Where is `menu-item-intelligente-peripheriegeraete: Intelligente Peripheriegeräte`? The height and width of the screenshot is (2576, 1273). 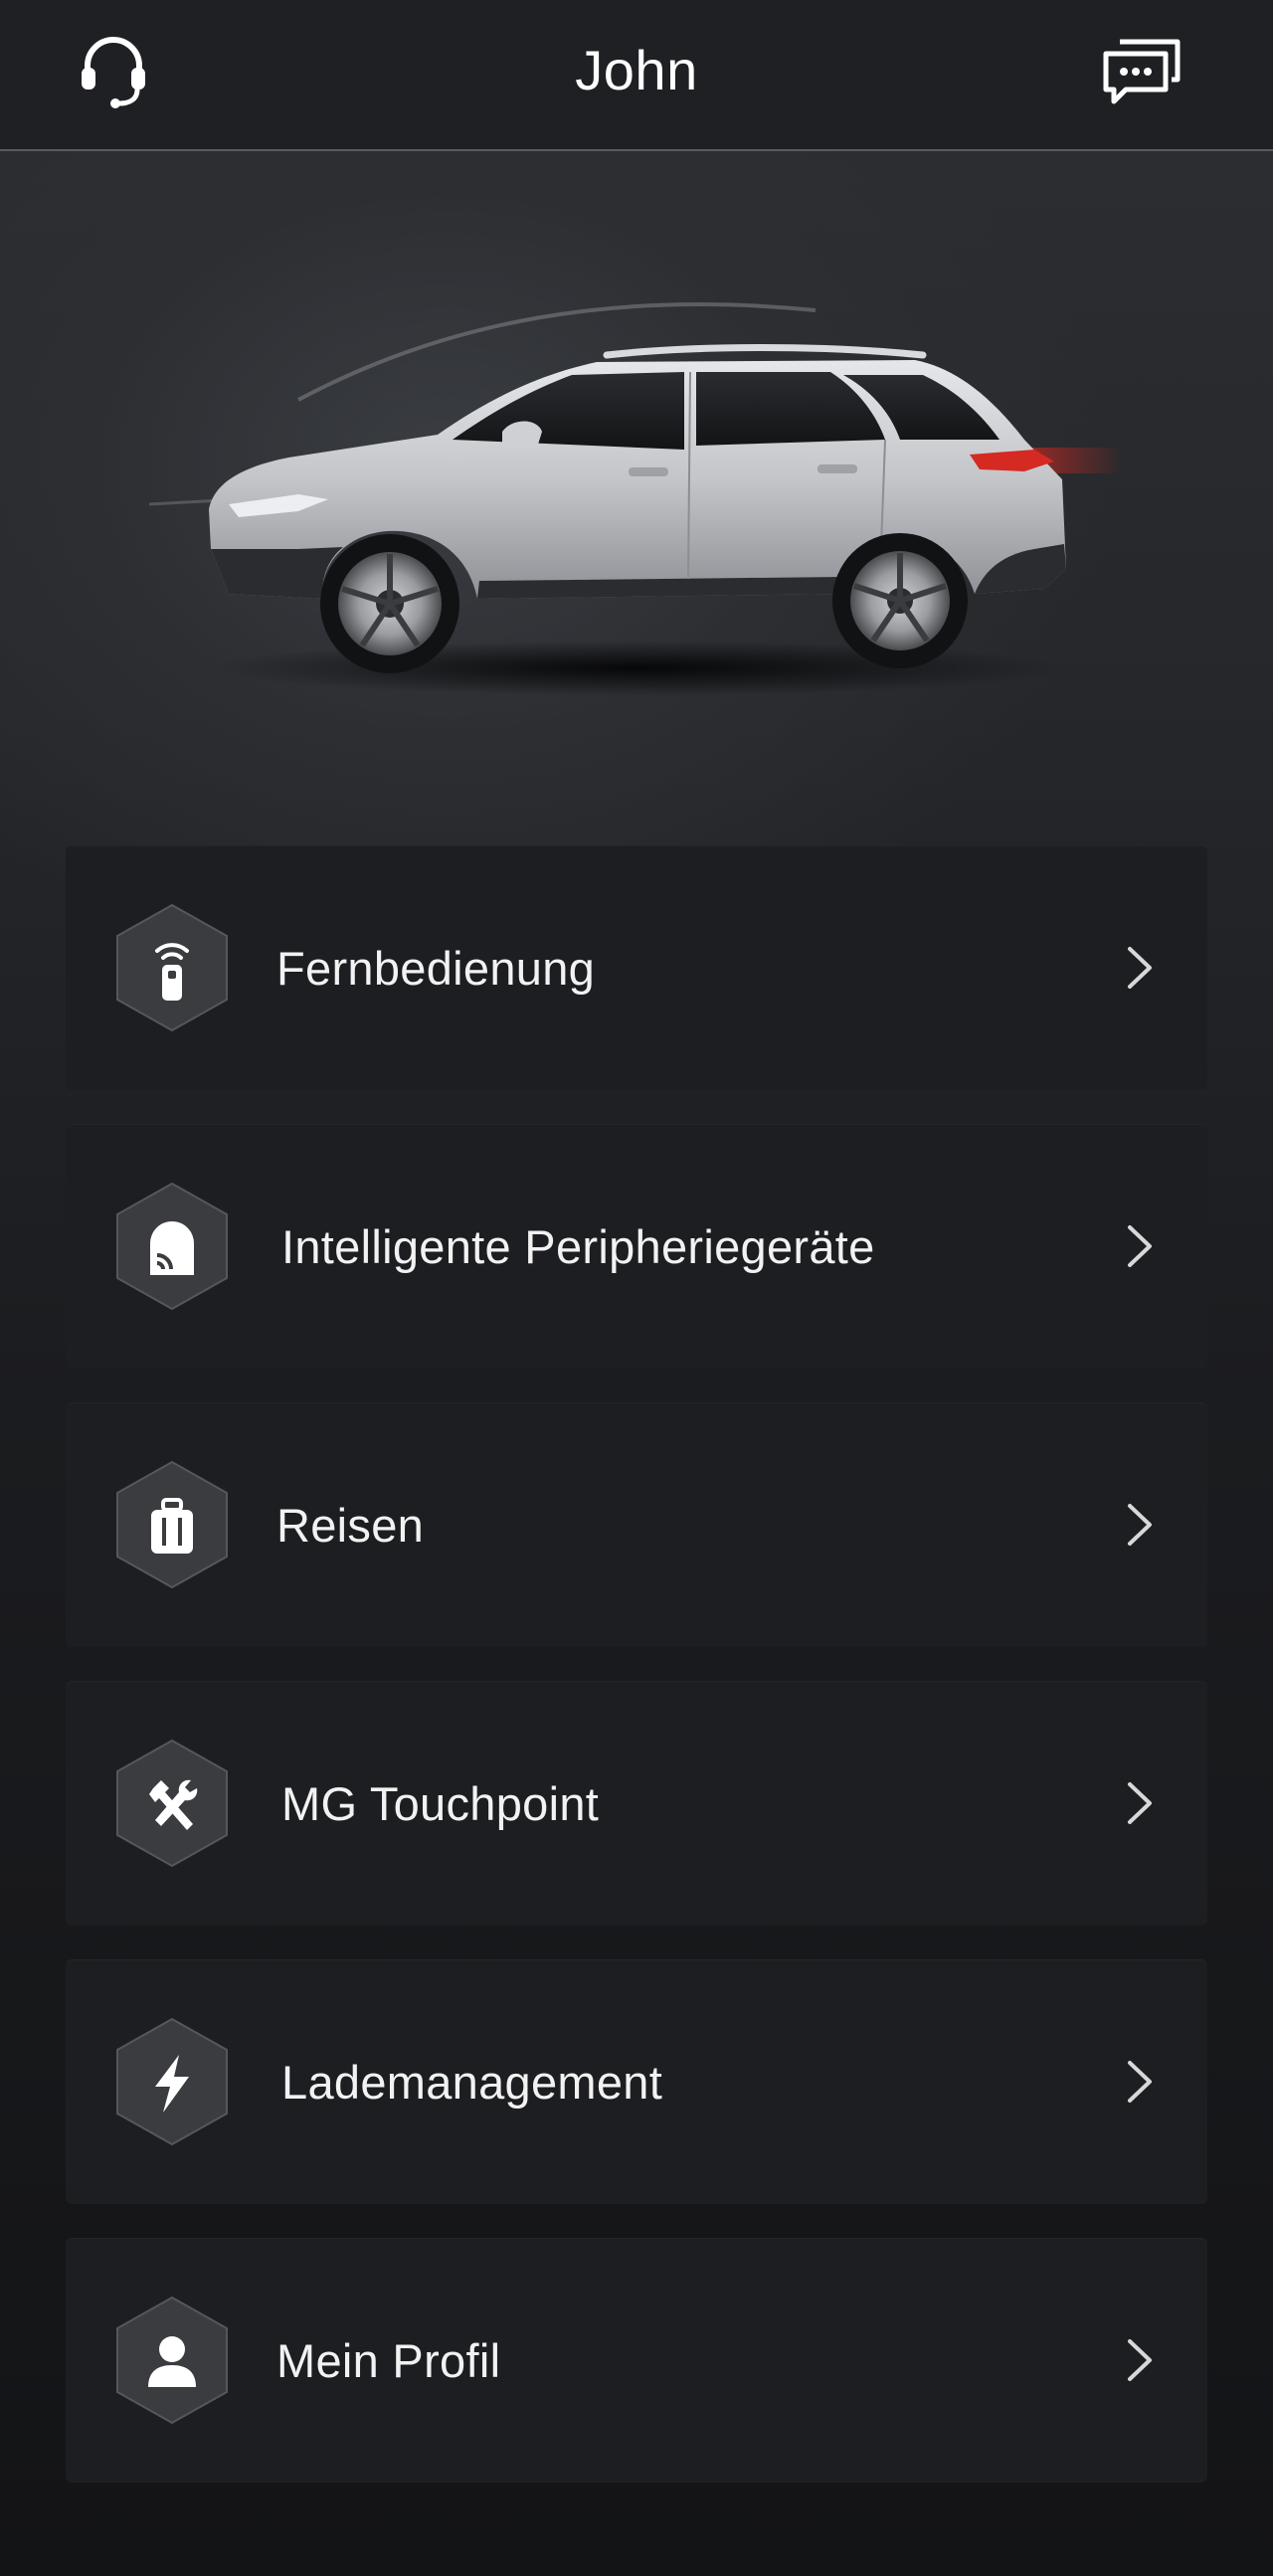 menu-item-intelligente-peripheriegeraete: Intelligente Peripheriegeräte is located at coordinates (636, 1246).